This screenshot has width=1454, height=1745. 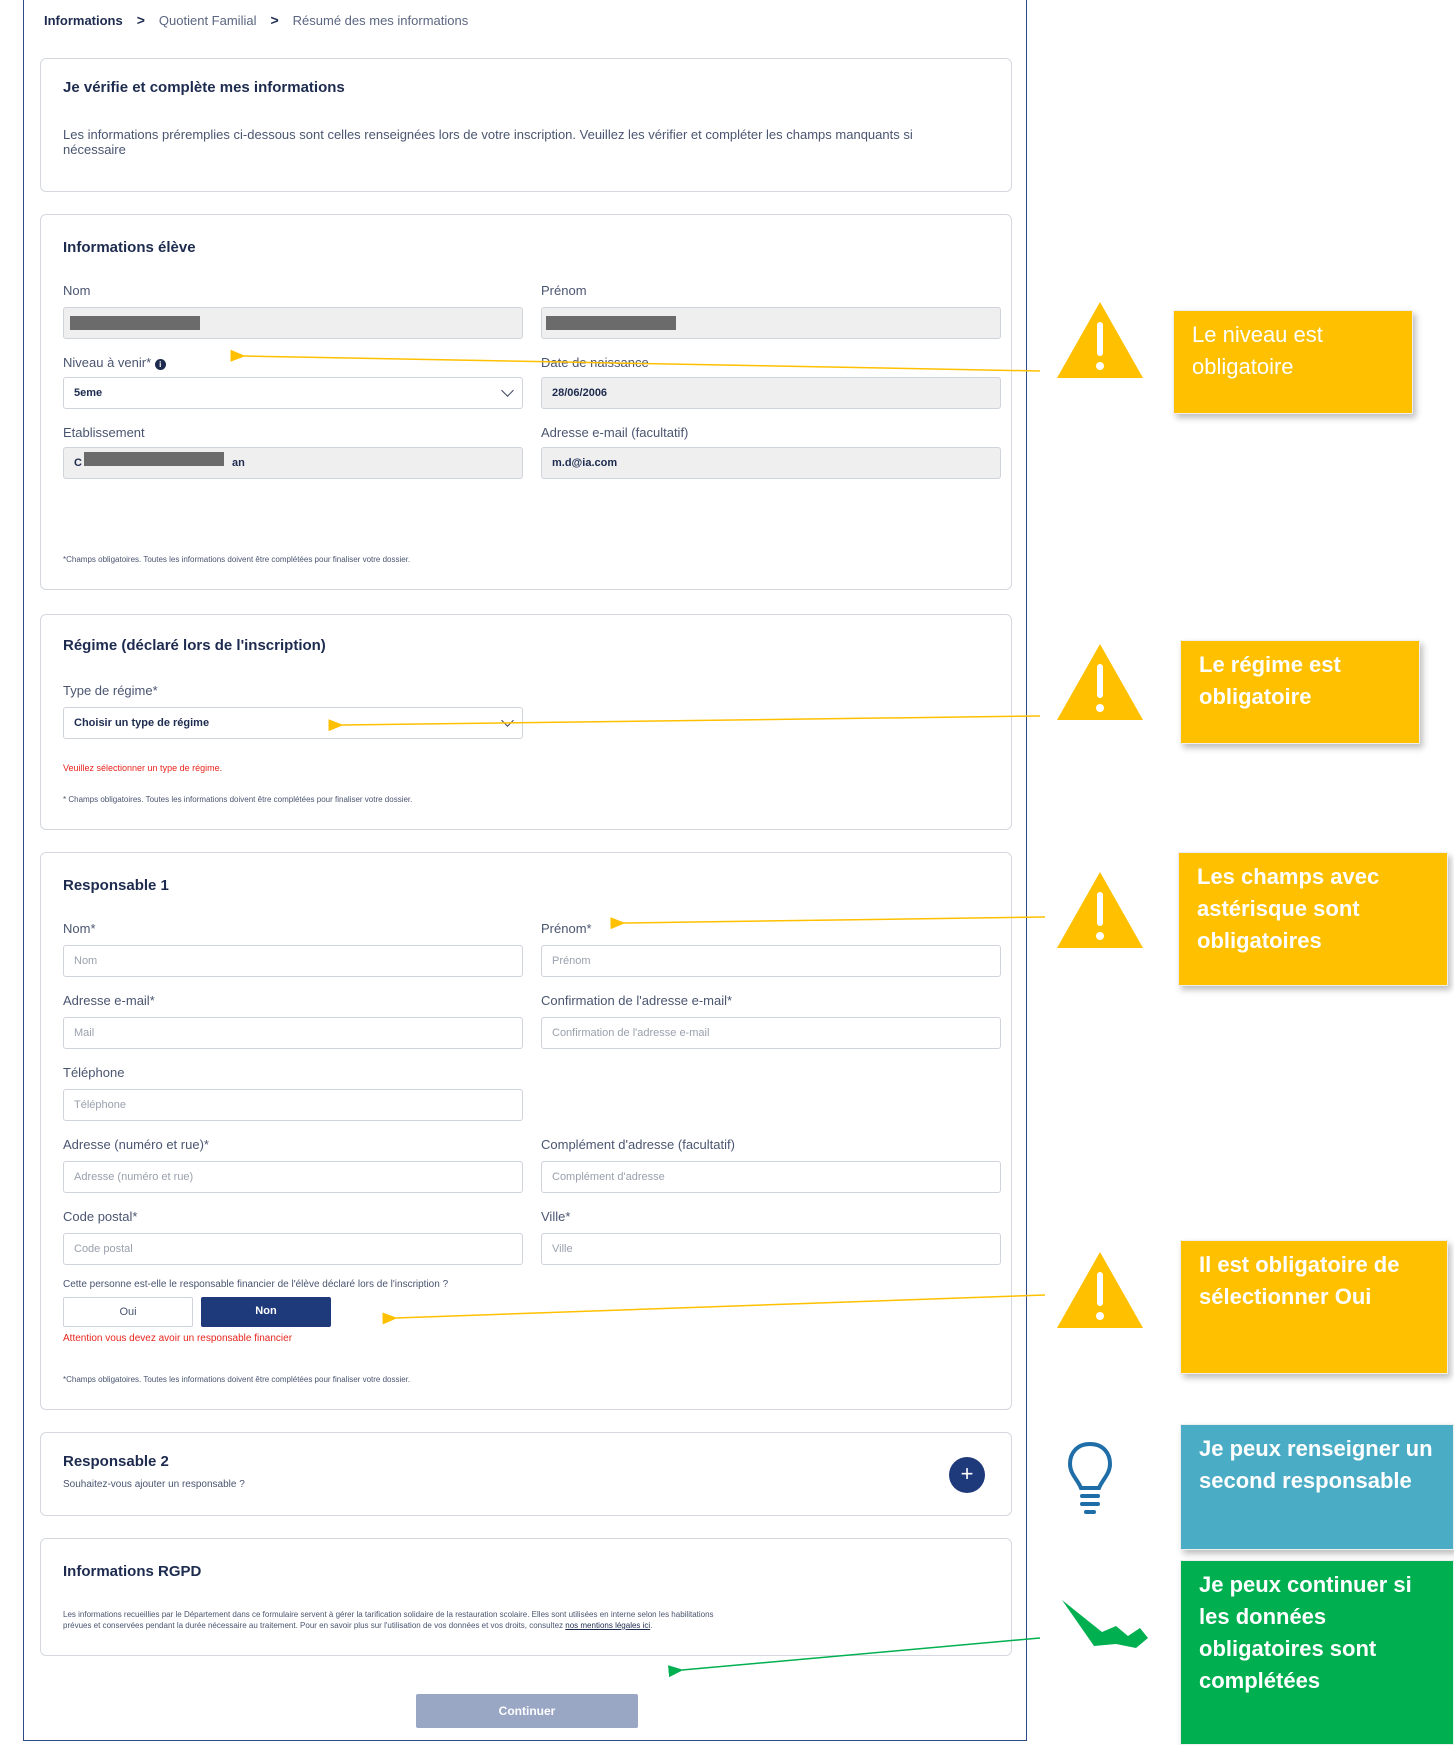 I want to click on oui-button: Oui, so click(x=128, y=1312).